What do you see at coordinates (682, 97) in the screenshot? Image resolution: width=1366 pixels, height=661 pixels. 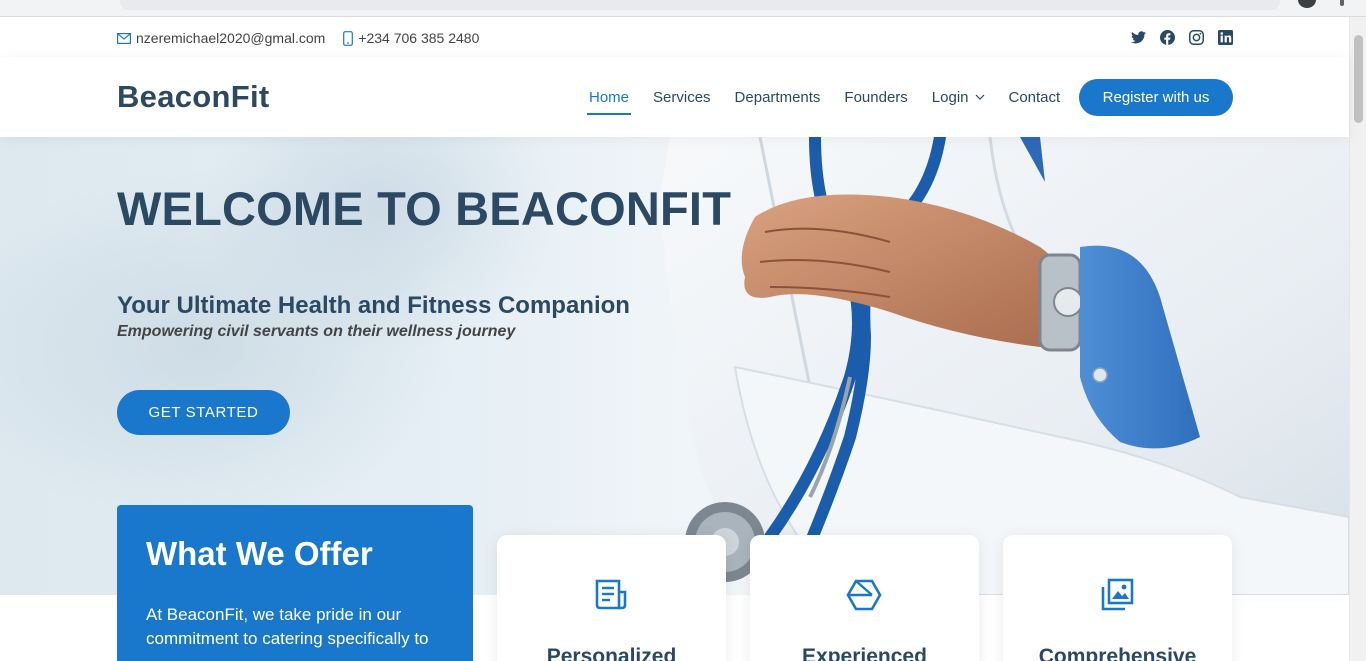 I see `nav-services: Services` at bounding box center [682, 97].